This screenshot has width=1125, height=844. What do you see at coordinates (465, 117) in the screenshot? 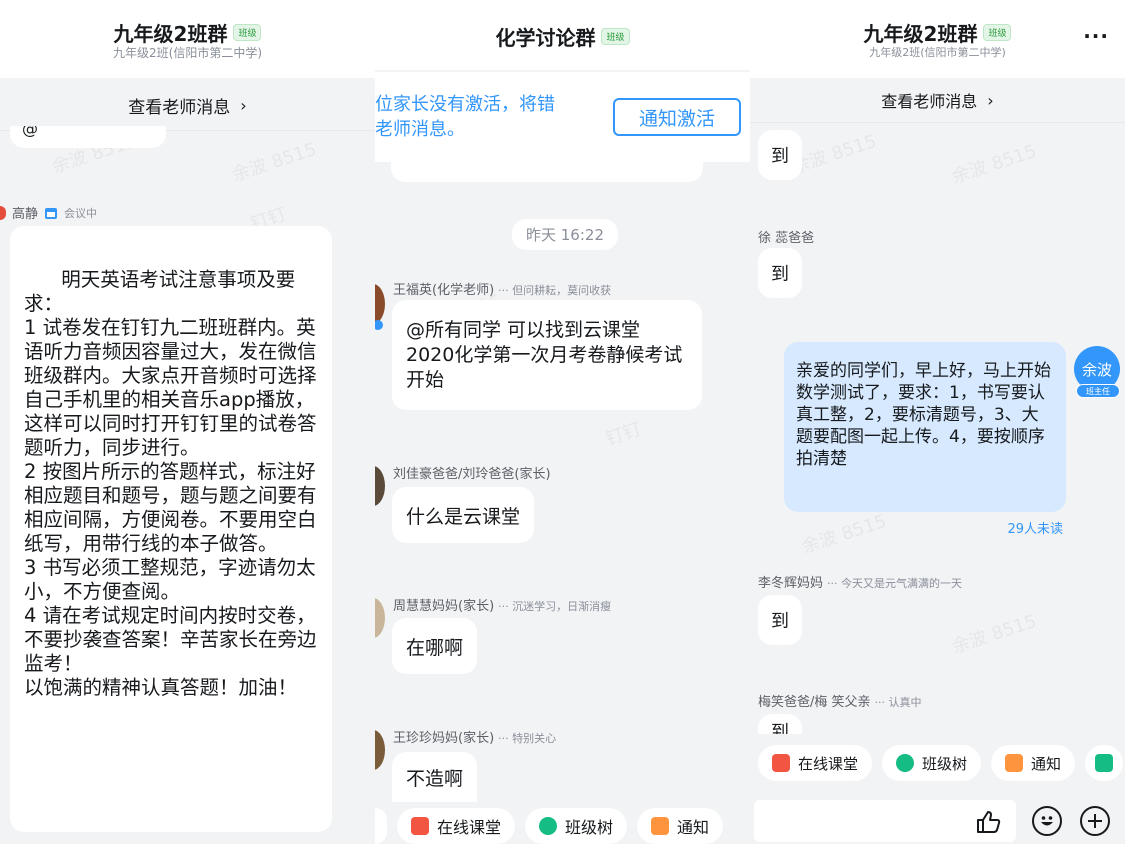
I see `activation-notice: 位家长没有激活，将错 老师消息。` at bounding box center [465, 117].